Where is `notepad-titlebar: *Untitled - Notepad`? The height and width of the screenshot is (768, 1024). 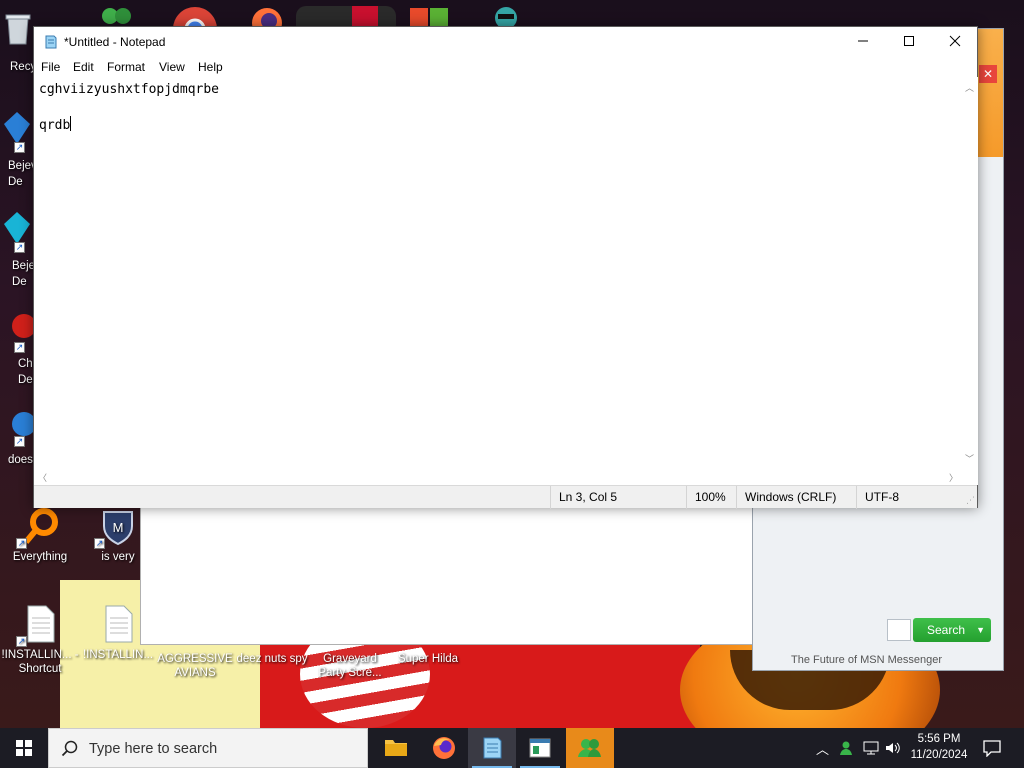 notepad-titlebar: *Untitled - Notepad is located at coordinates (505, 42).